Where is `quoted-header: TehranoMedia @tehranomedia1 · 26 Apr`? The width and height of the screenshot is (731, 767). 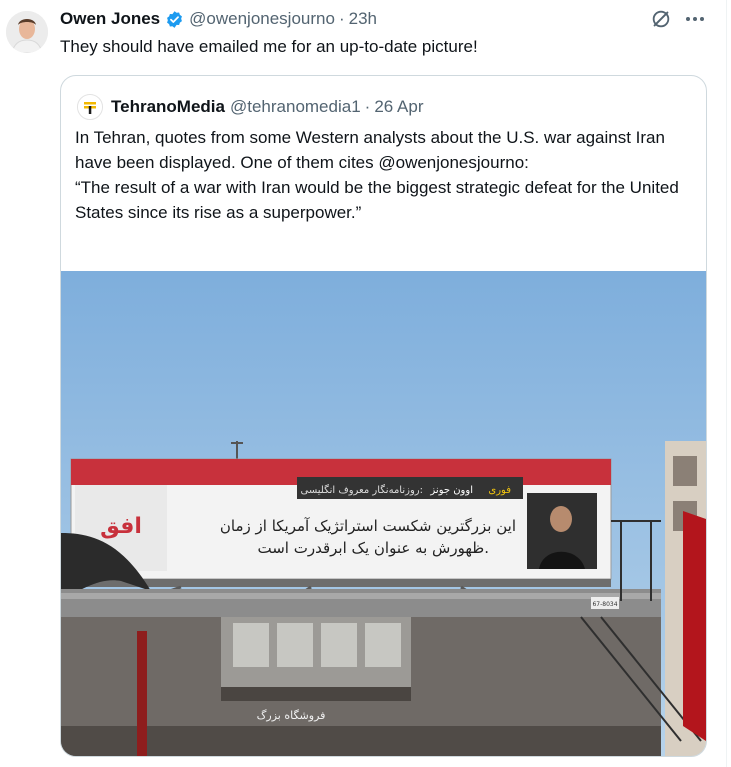
quoted-header: TehranoMedia @tehranomedia1 · 26 Apr is located at coordinates (250, 107).